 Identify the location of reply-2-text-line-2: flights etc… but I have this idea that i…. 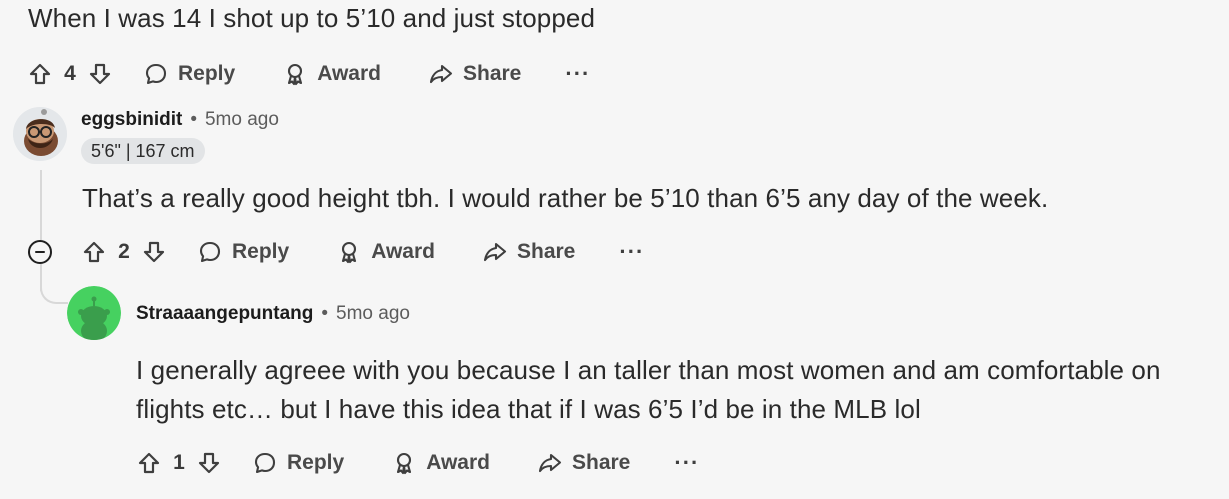
(528, 409).